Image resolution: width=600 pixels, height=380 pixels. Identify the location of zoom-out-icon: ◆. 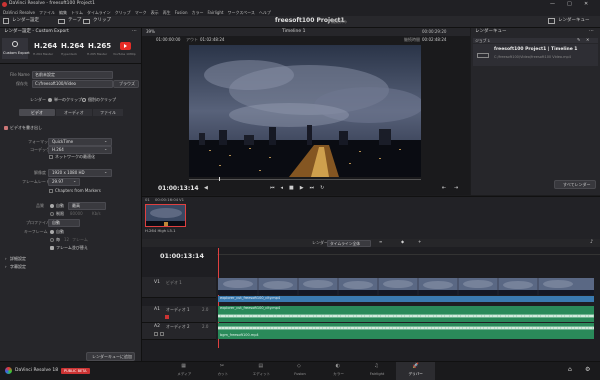
(402, 242).